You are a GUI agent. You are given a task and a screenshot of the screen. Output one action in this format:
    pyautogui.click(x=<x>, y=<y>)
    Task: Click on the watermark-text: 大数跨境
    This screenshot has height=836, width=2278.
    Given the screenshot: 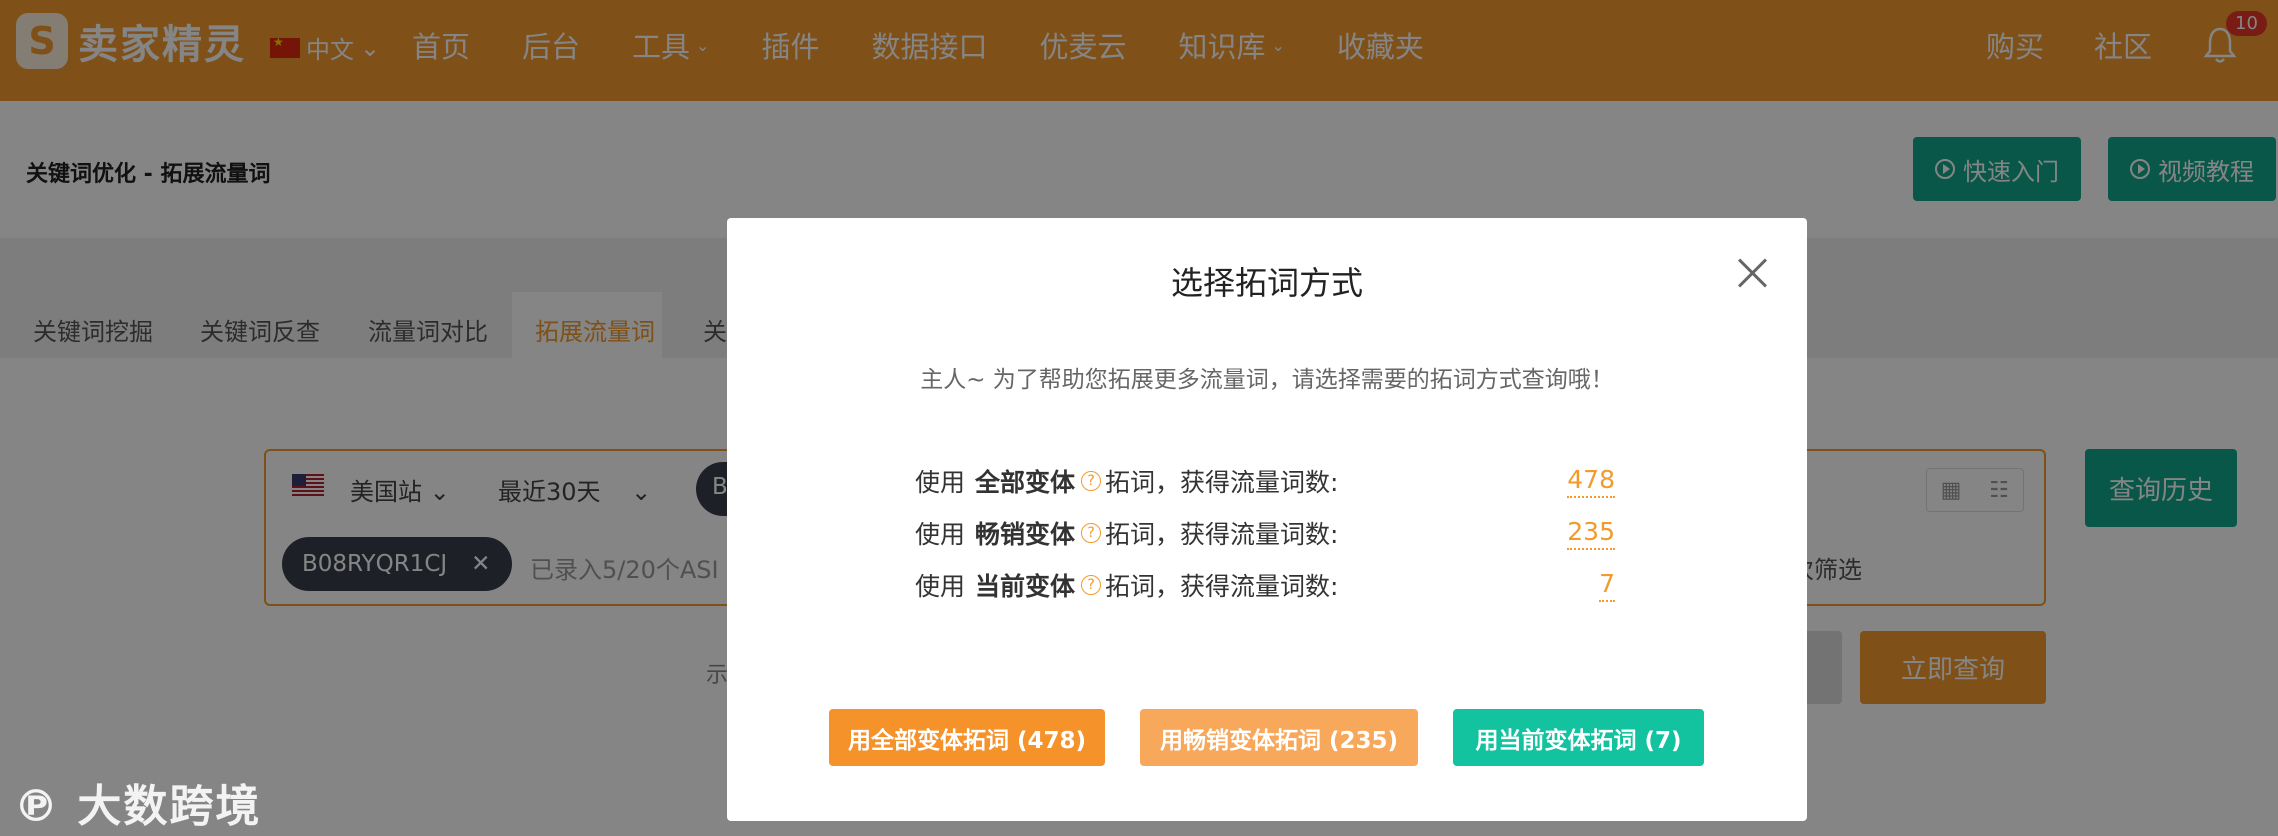 What is the action you would take?
    pyautogui.click(x=169, y=806)
    